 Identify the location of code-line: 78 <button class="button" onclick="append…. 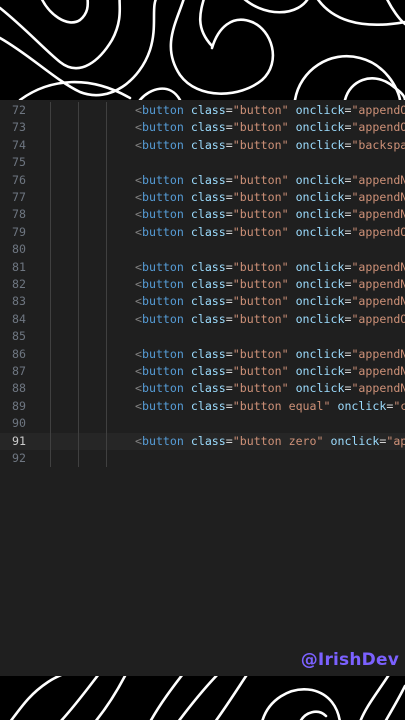
(202, 215).